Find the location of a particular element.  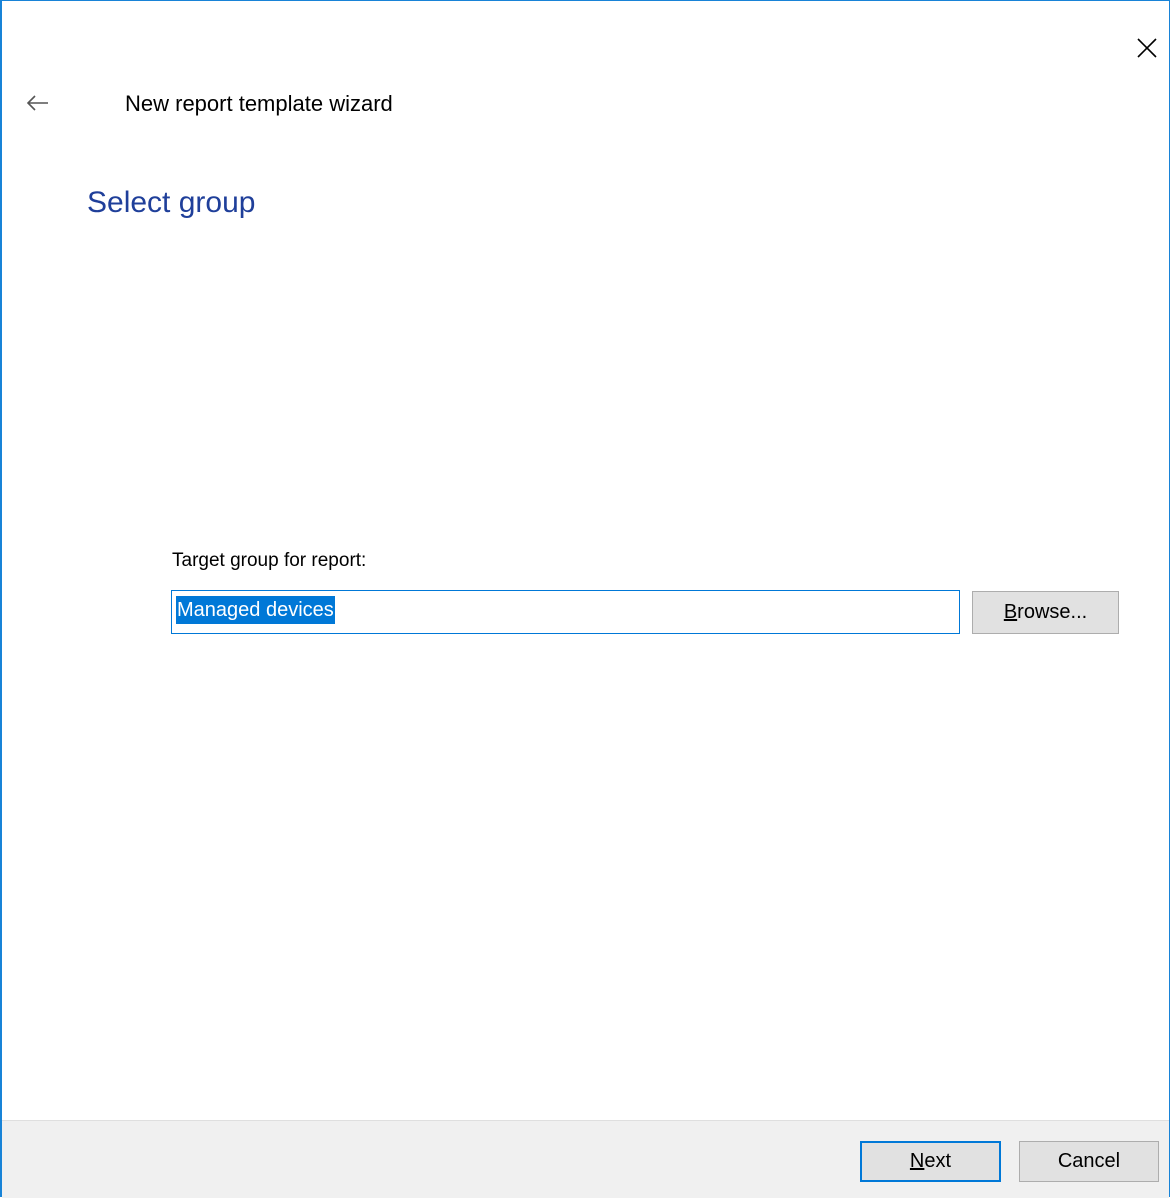

close-button is located at coordinates (1147, 48).